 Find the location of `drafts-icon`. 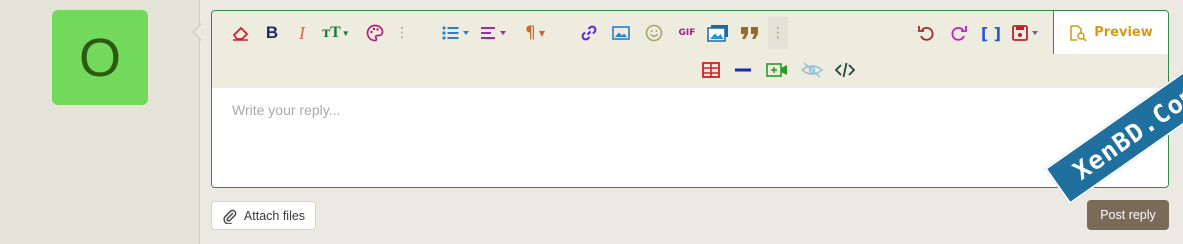

drafts-icon is located at coordinates (1026, 33).